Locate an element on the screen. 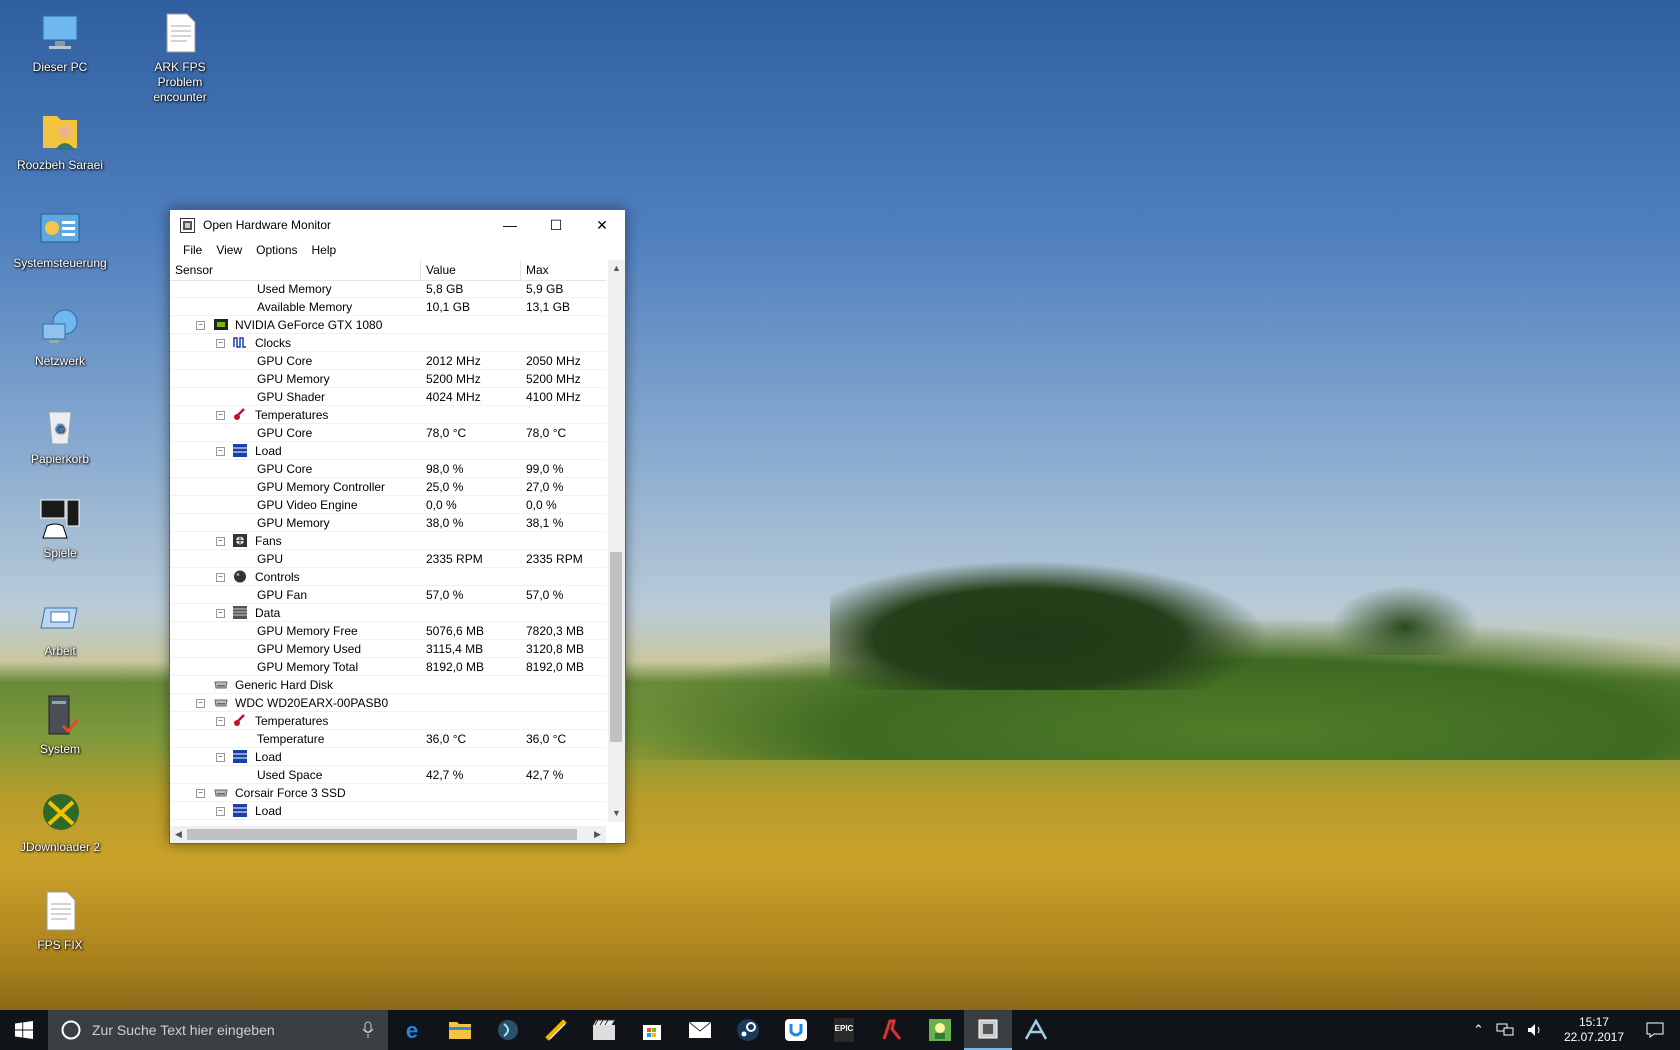 This screenshot has width=1680, height=1050. menu-help: Help is located at coordinates (324, 250).